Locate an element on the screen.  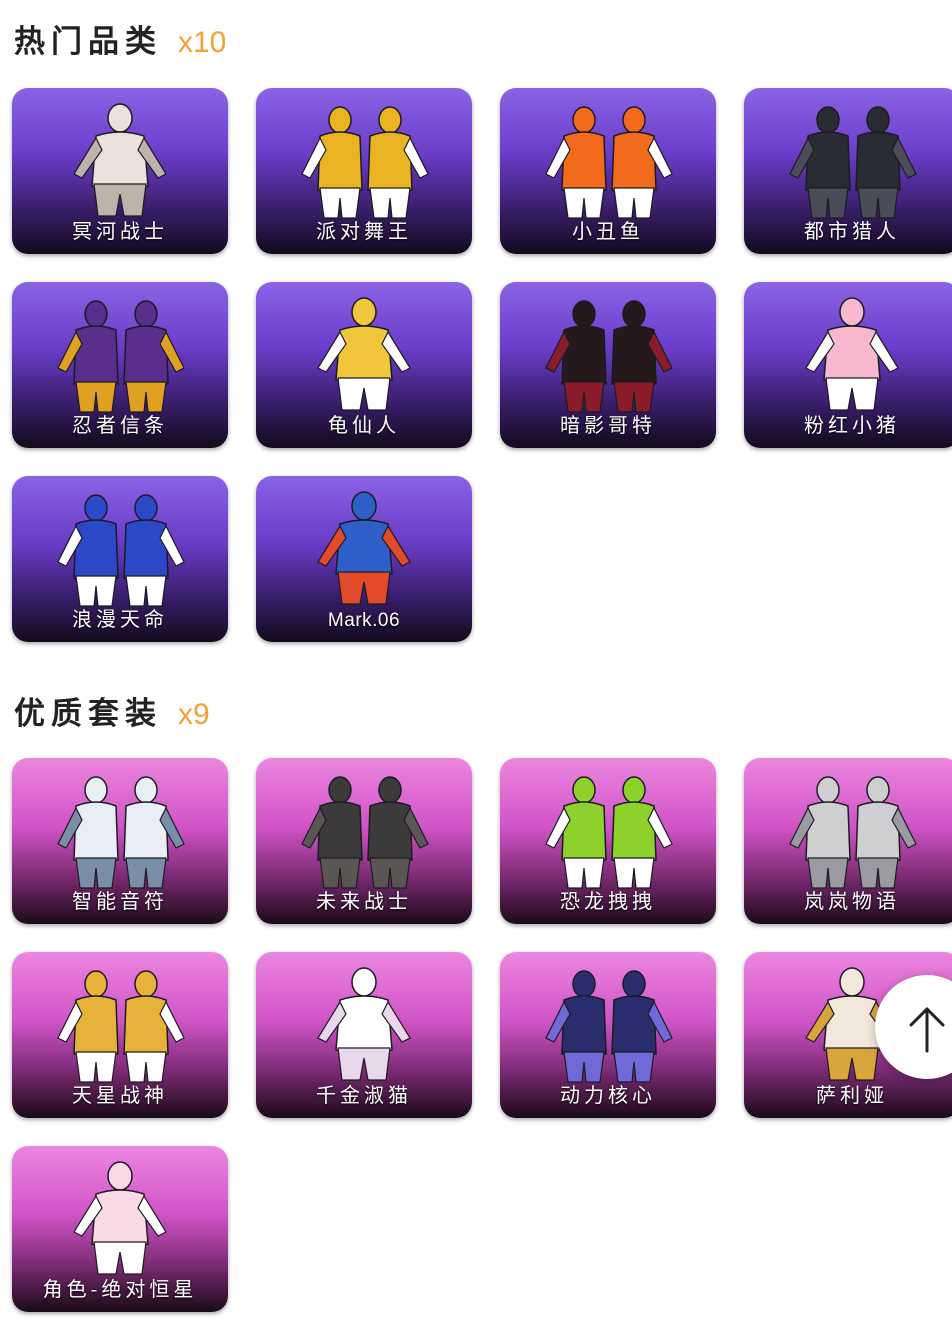
outfit-name: 天星战神 is located at coordinates (120, 1095).